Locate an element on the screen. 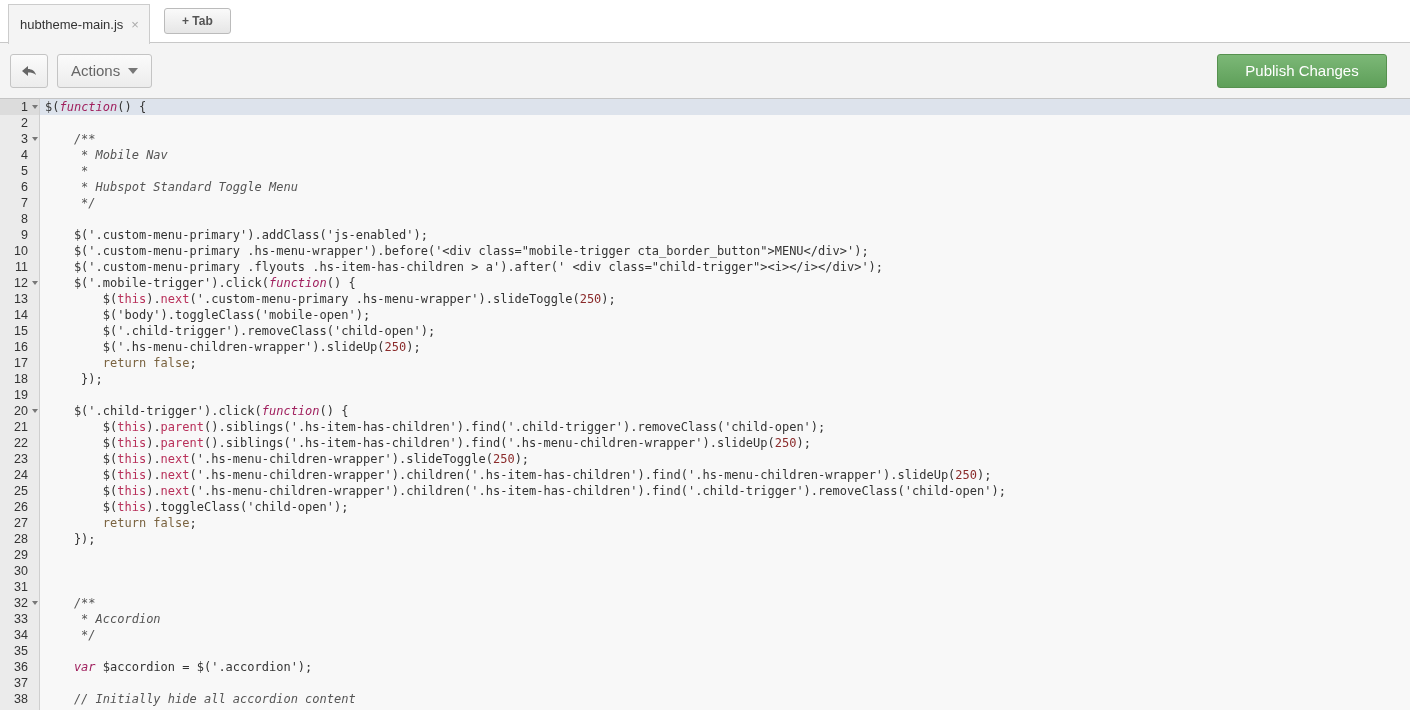 Image resolution: width=1410 pixels, height=710 pixels. code-line: $('.child-trigger').removeClass('child-open'); is located at coordinates (268, 331).